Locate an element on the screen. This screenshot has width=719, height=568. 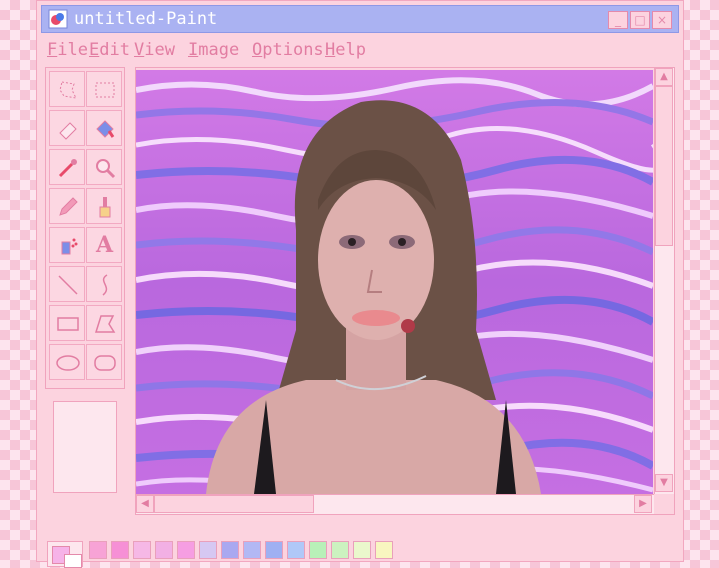
menu-edit: Edit is located at coordinates (109, 50).